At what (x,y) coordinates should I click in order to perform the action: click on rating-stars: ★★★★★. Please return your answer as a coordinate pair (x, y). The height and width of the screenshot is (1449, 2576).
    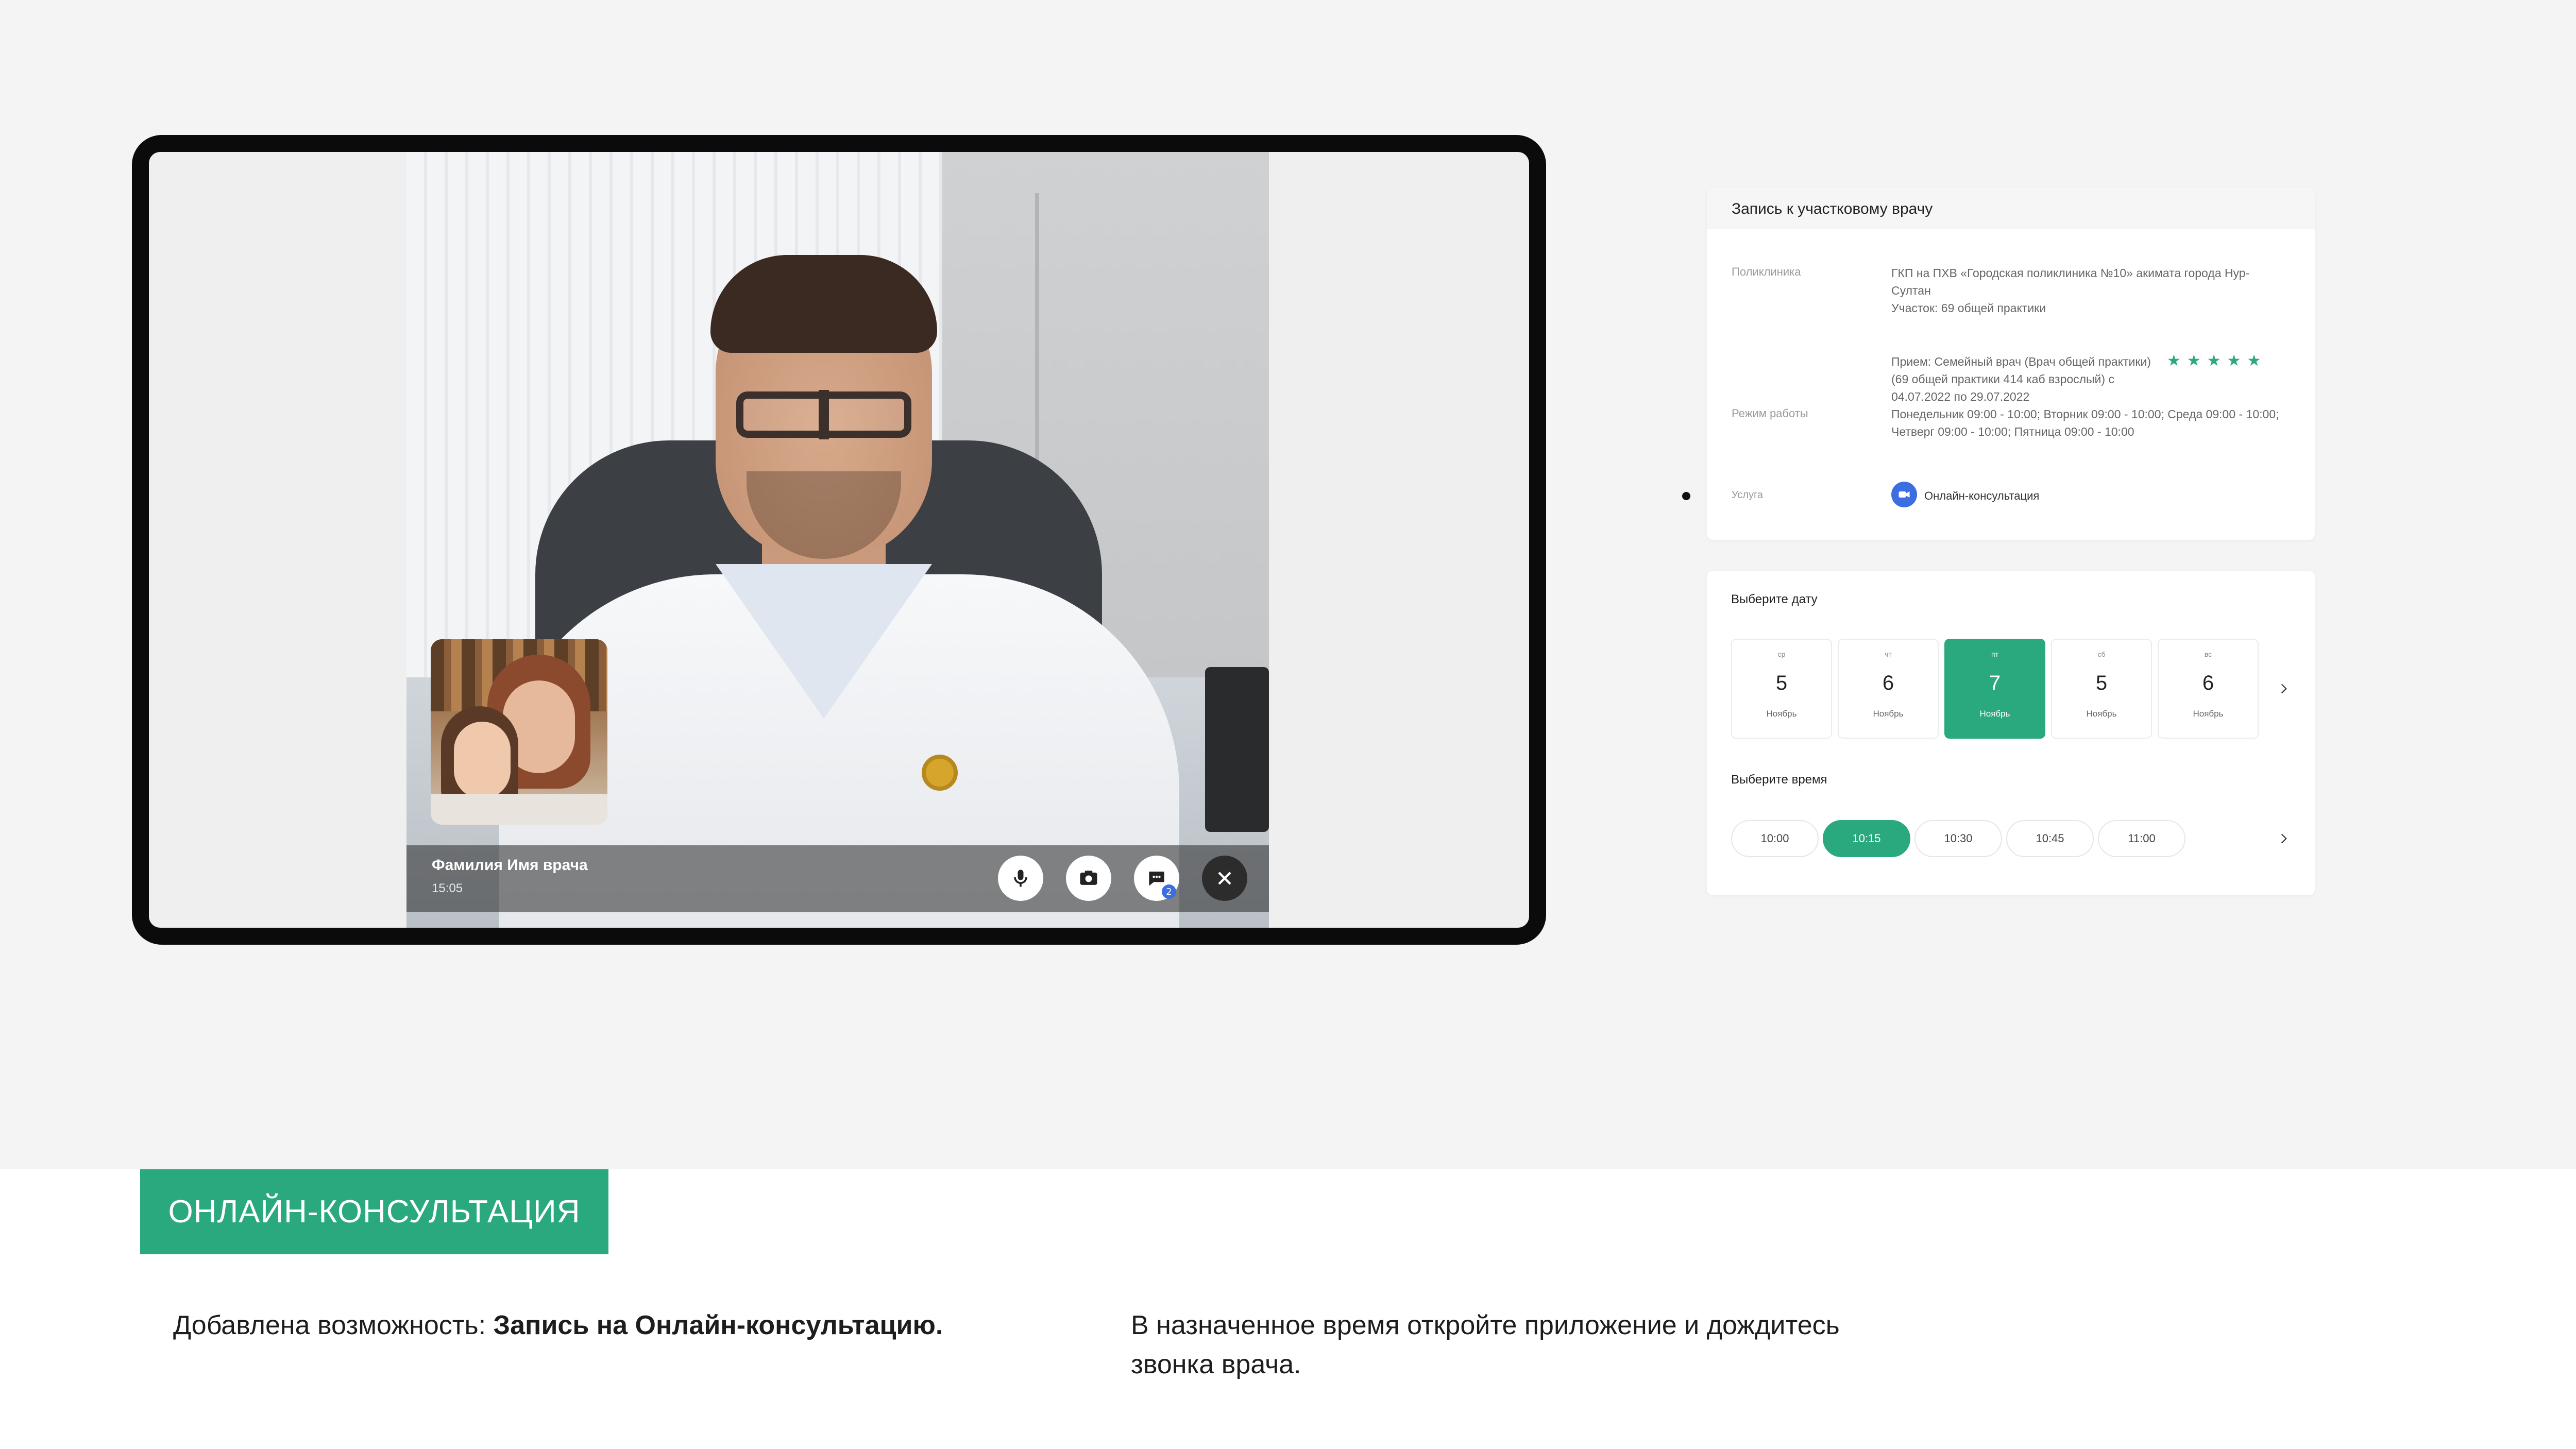
    Looking at the image, I should click on (2217, 360).